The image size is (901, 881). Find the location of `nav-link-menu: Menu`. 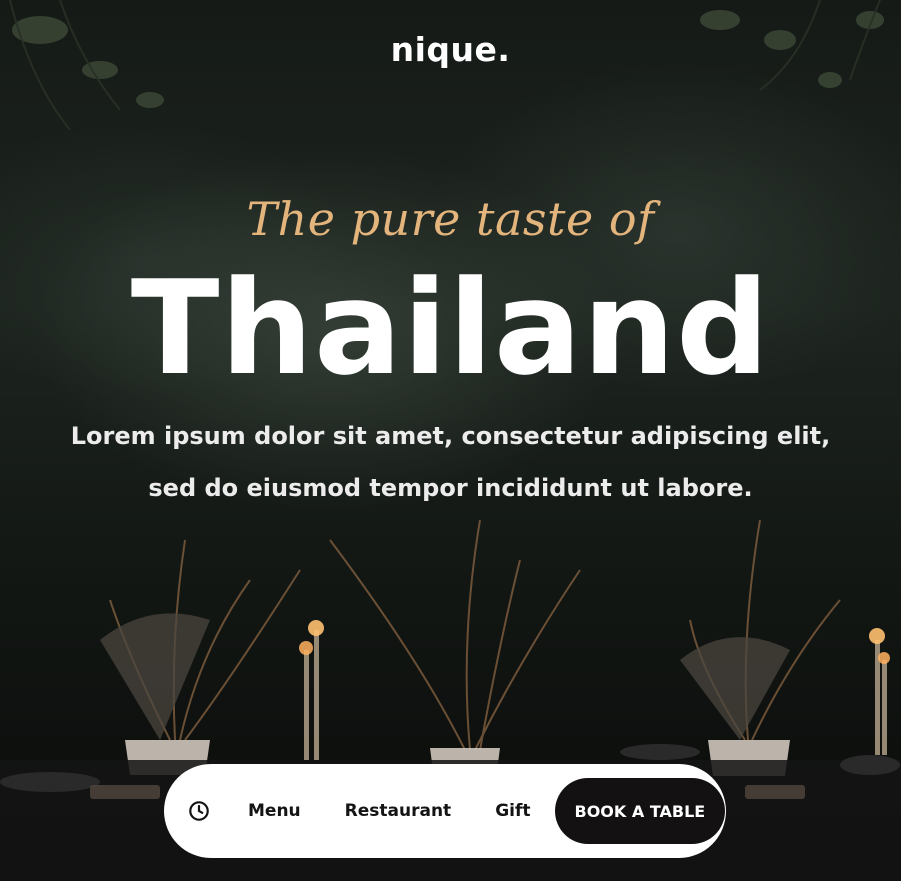

nav-link-menu: Menu is located at coordinates (274, 811).